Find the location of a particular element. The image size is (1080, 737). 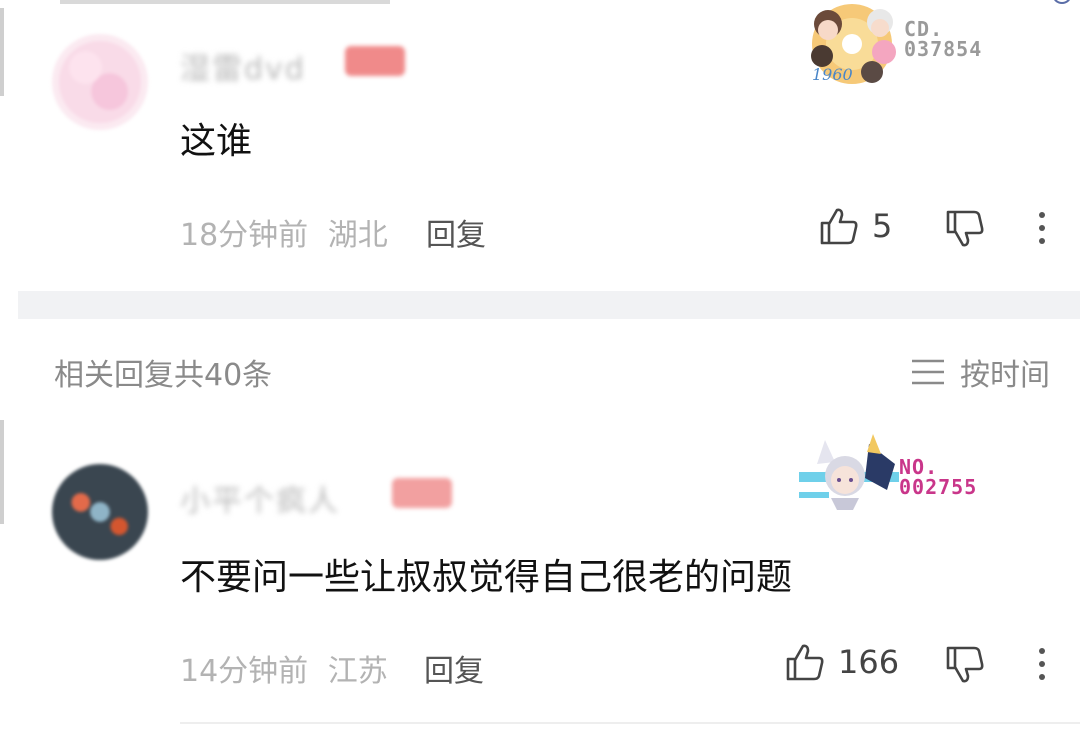

character-medal-icon is located at coordinates (849, 472).